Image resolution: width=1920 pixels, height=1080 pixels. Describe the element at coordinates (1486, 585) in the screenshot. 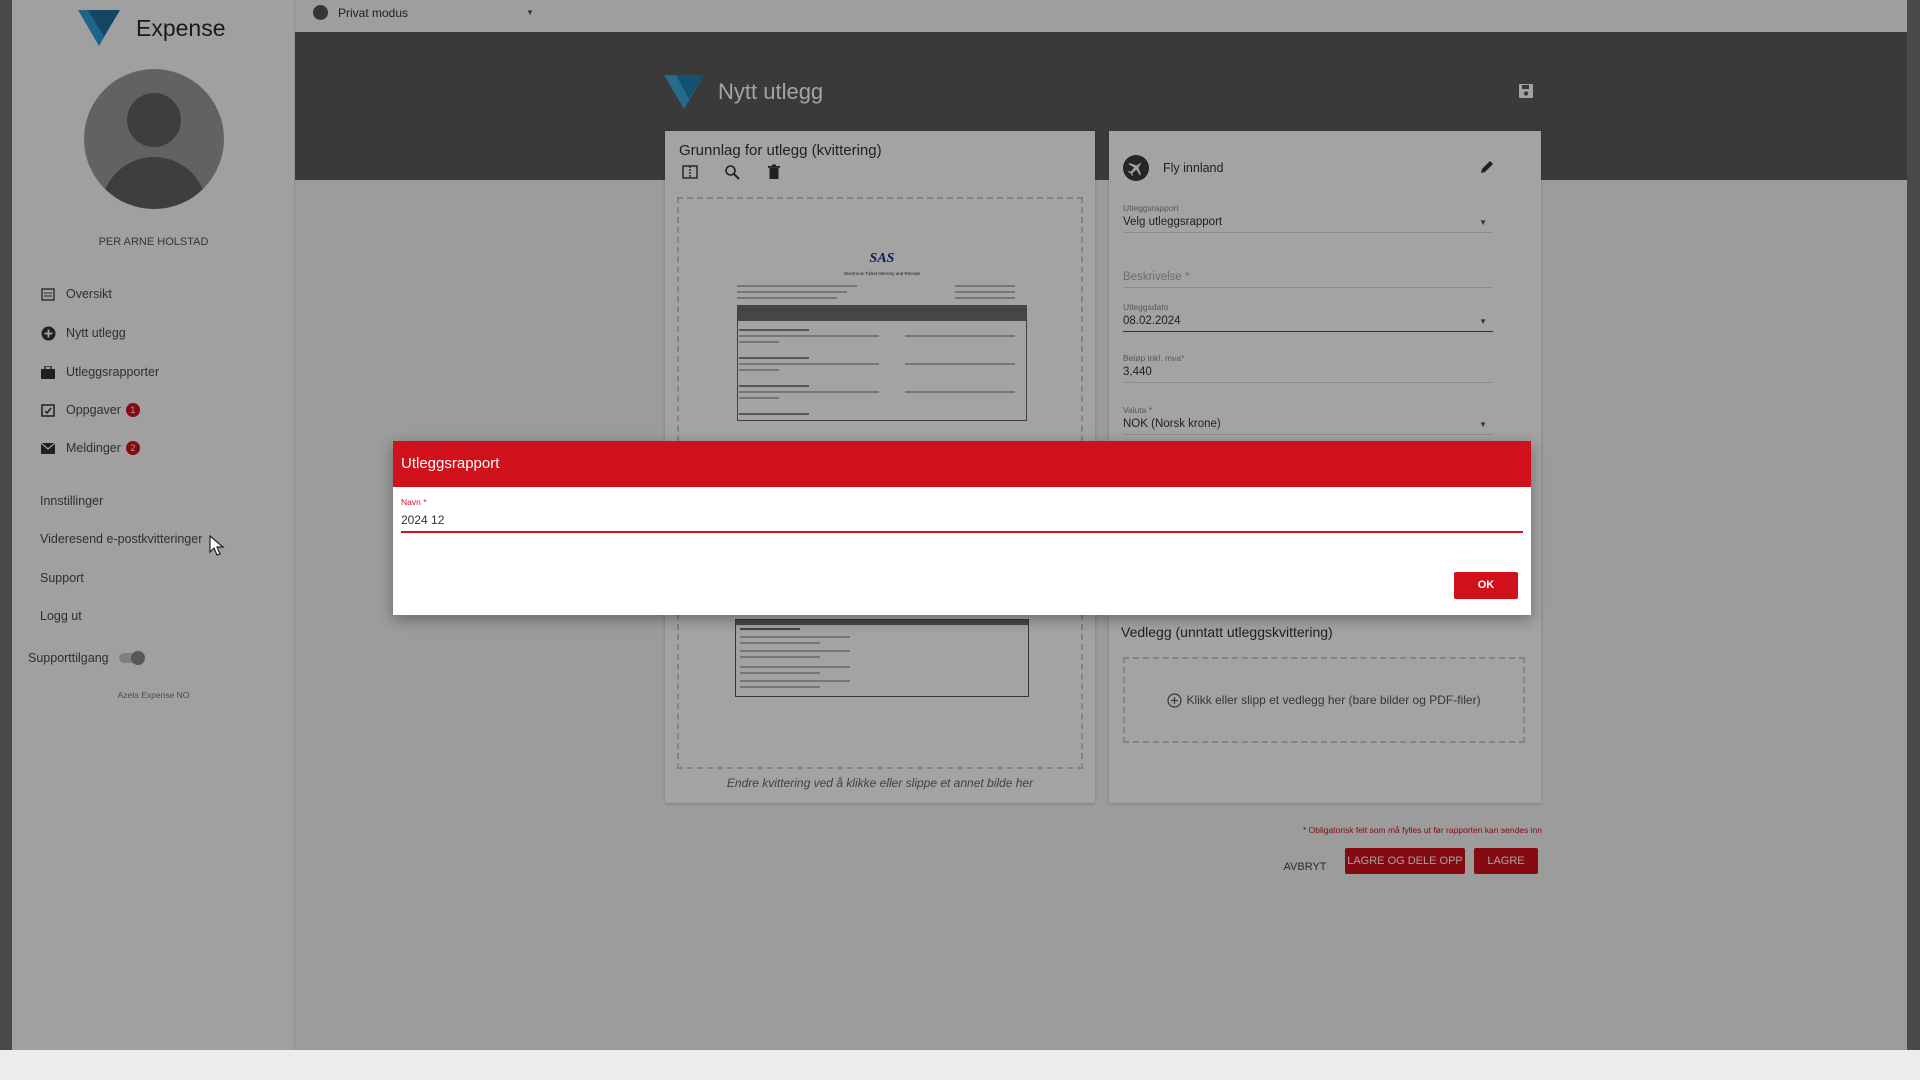

I see `ok-button: OK` at that location.